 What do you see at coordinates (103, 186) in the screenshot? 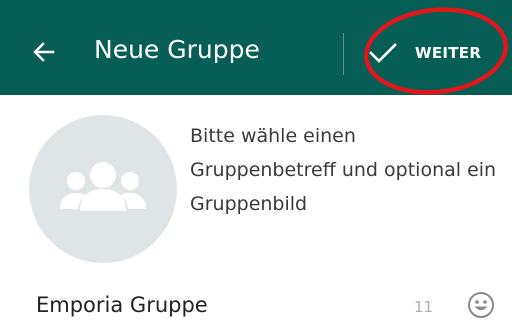
I see `group-icon` at bounding box center [103, 186].